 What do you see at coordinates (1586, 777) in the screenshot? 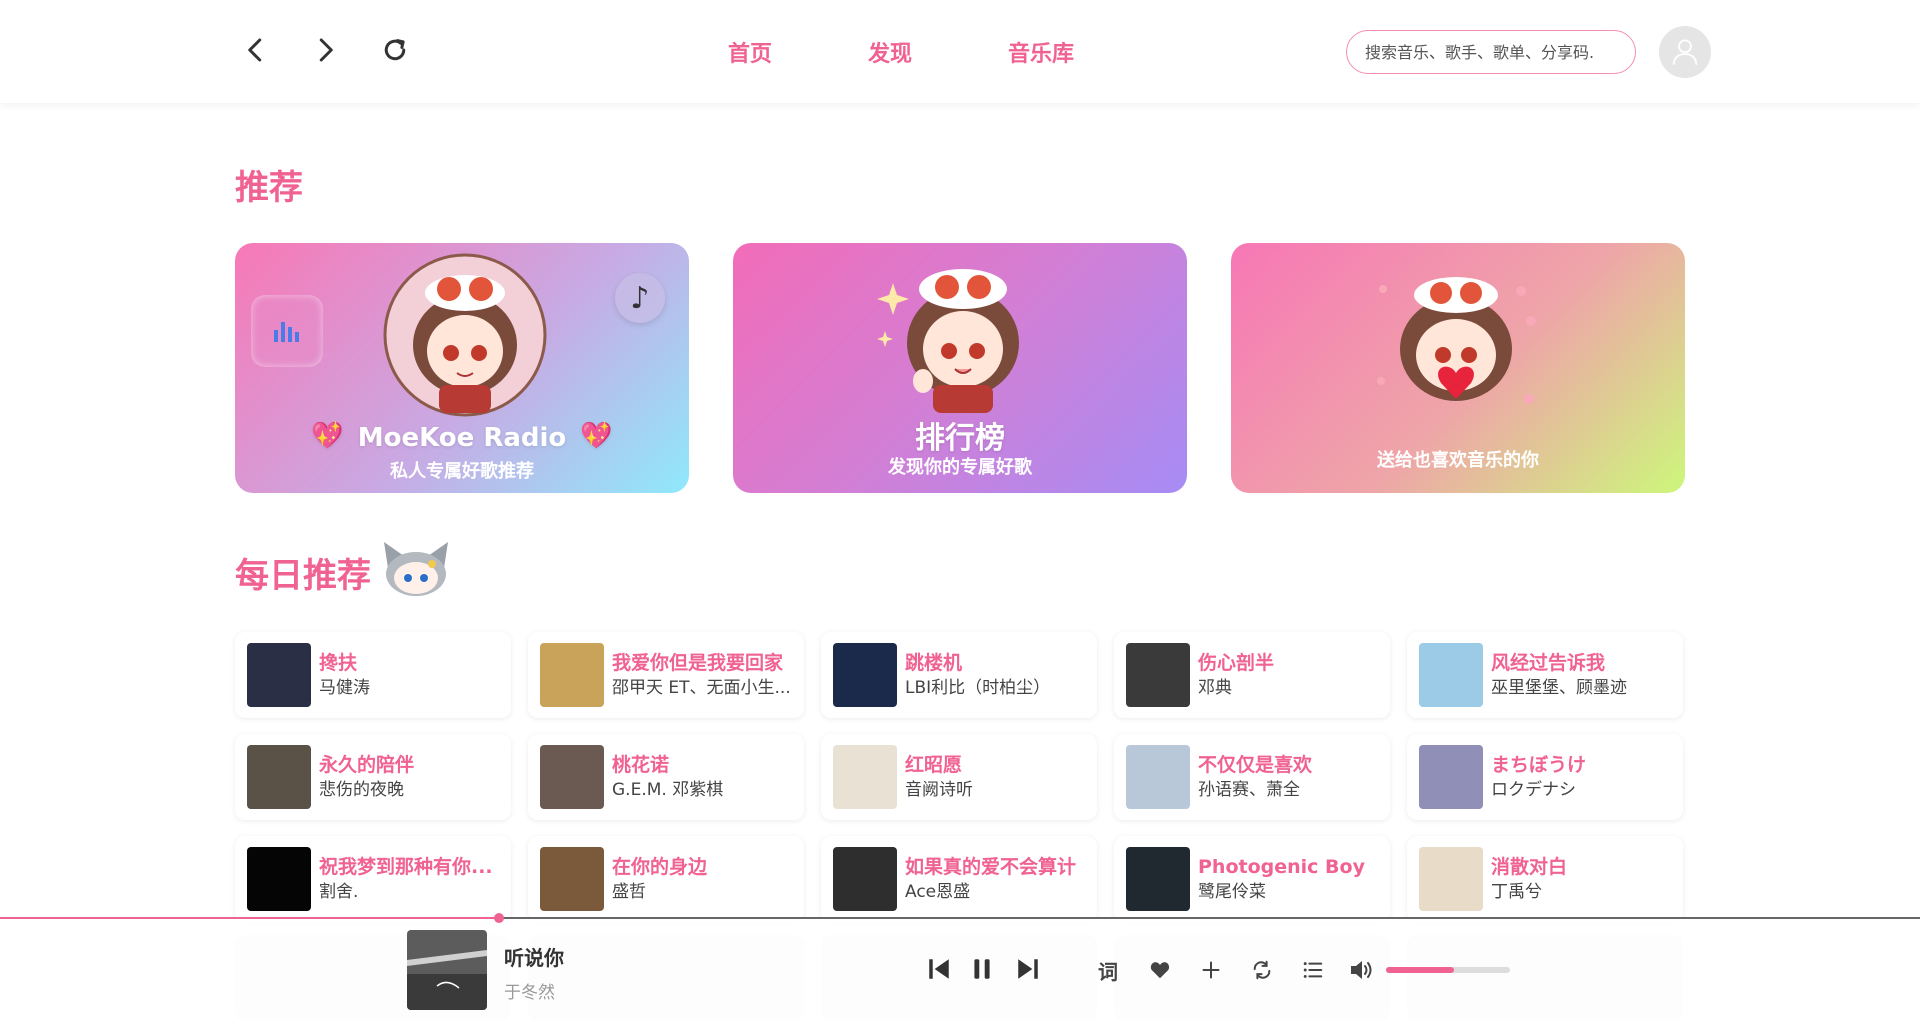
I see `song-text: まちぼうけ ロクデナシ` at bounding box center [1586, 777].